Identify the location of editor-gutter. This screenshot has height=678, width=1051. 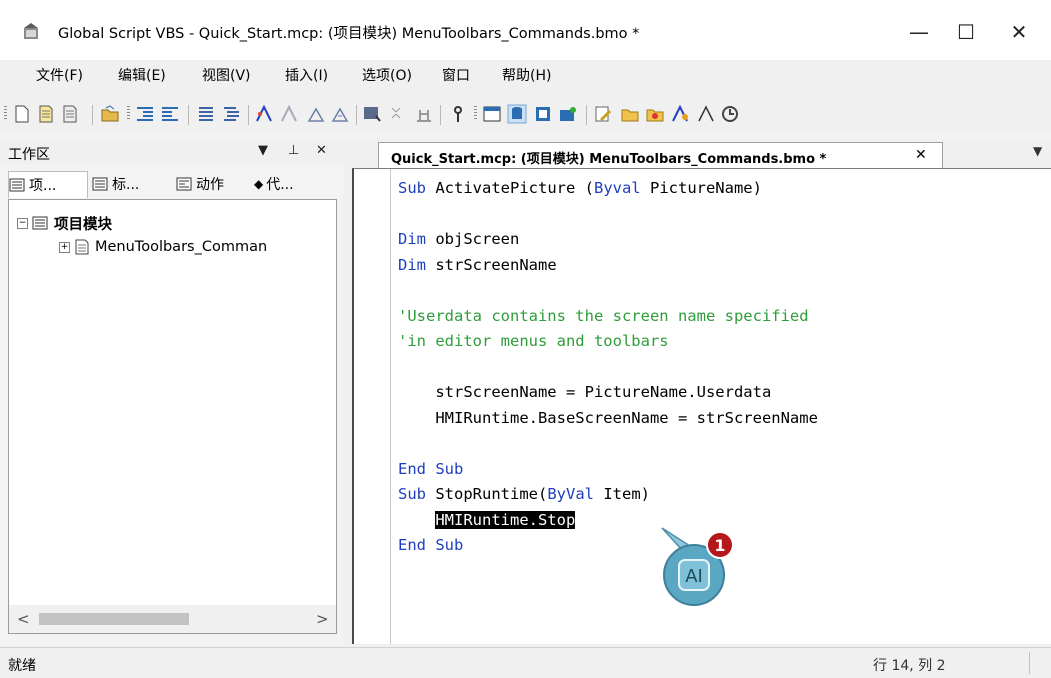
(377, 406).